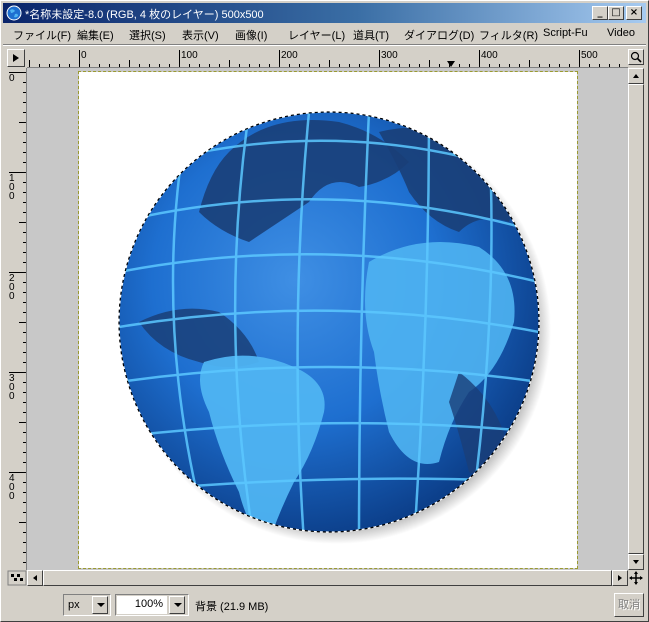  I want to click on image-menu-button, so click(16, 58).